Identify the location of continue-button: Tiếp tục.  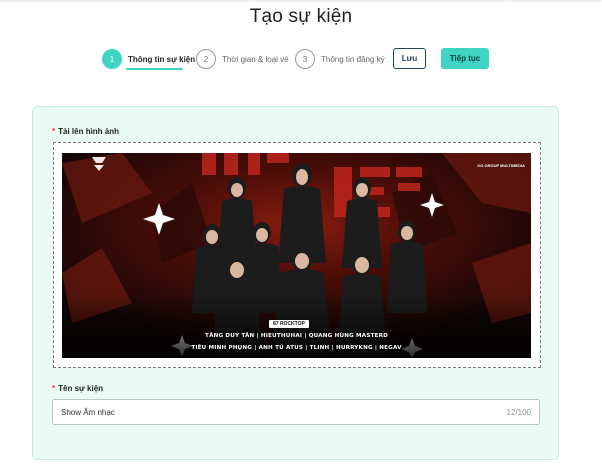
(465, 58).